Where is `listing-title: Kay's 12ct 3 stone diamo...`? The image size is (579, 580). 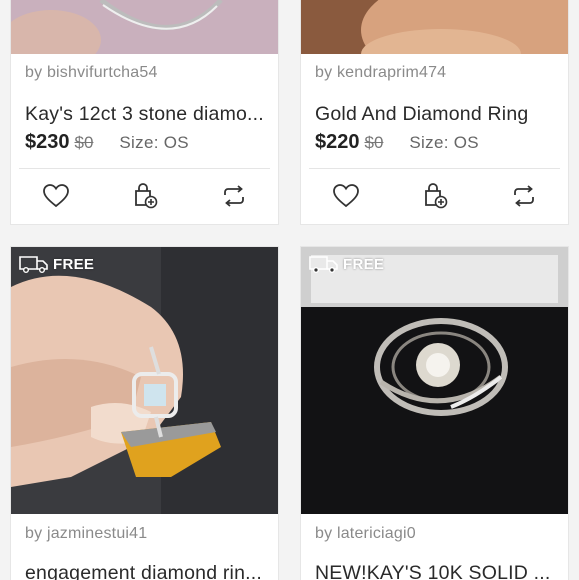 listing-title: Kay's 12ct 3 stone diamo... is located at coordinates (146, 114).